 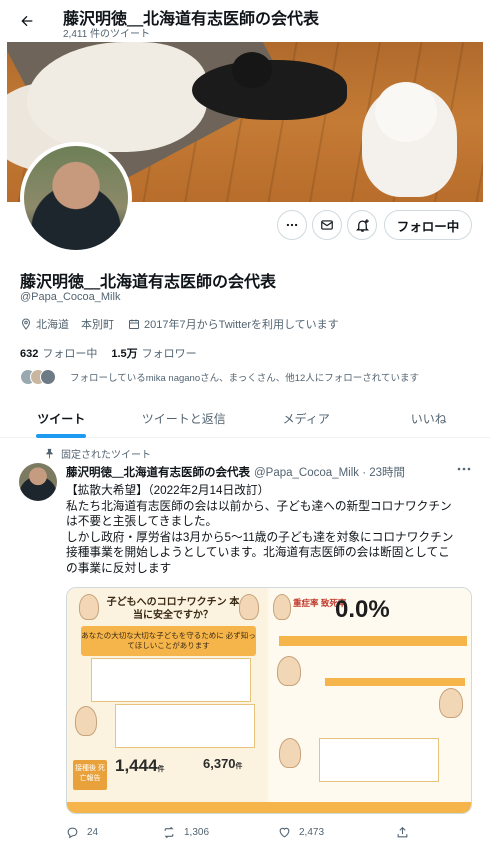 What do you see at coordinates (168, 641) in the screenshot?
I see `flyer-band: あなたの大切な大切な子どもを守るために 必ず知ってほしいことがあります` at bounding box center [168, 641].